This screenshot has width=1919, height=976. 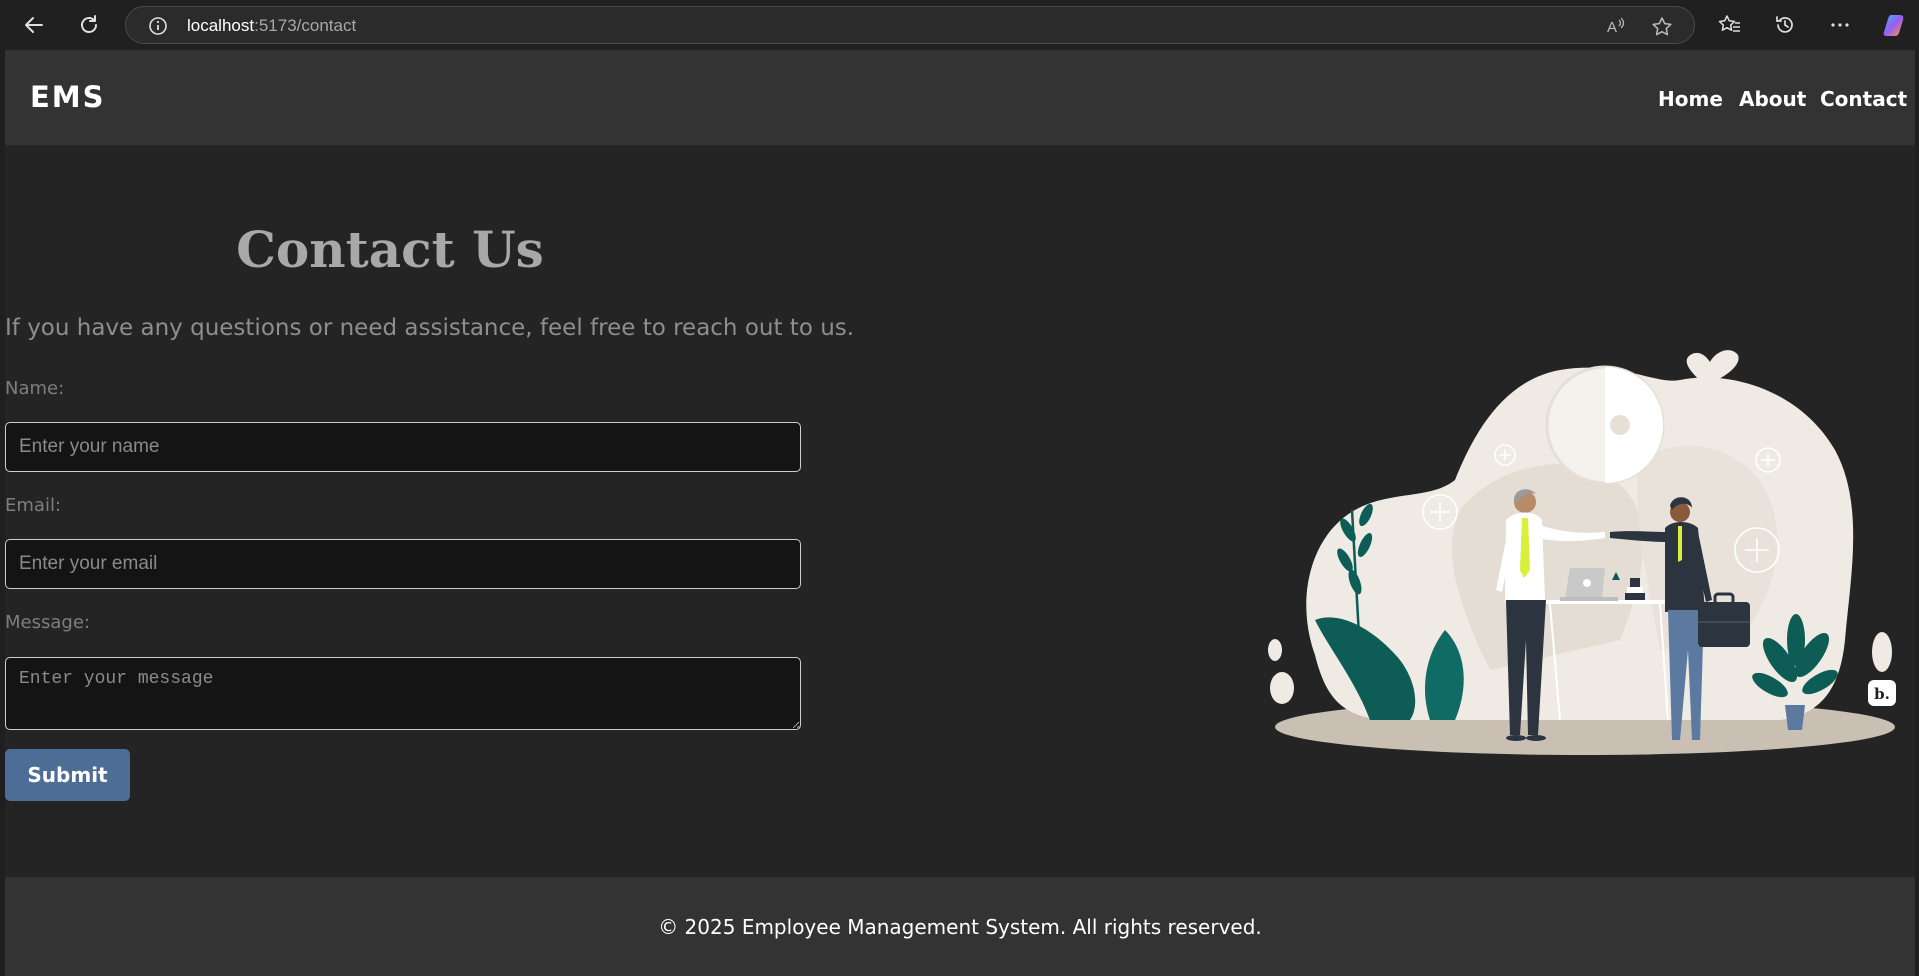 What do you see at coordinates (47, 622) in the screenshot?
I see `message-label: Message:` at bounding box center [47, 622].